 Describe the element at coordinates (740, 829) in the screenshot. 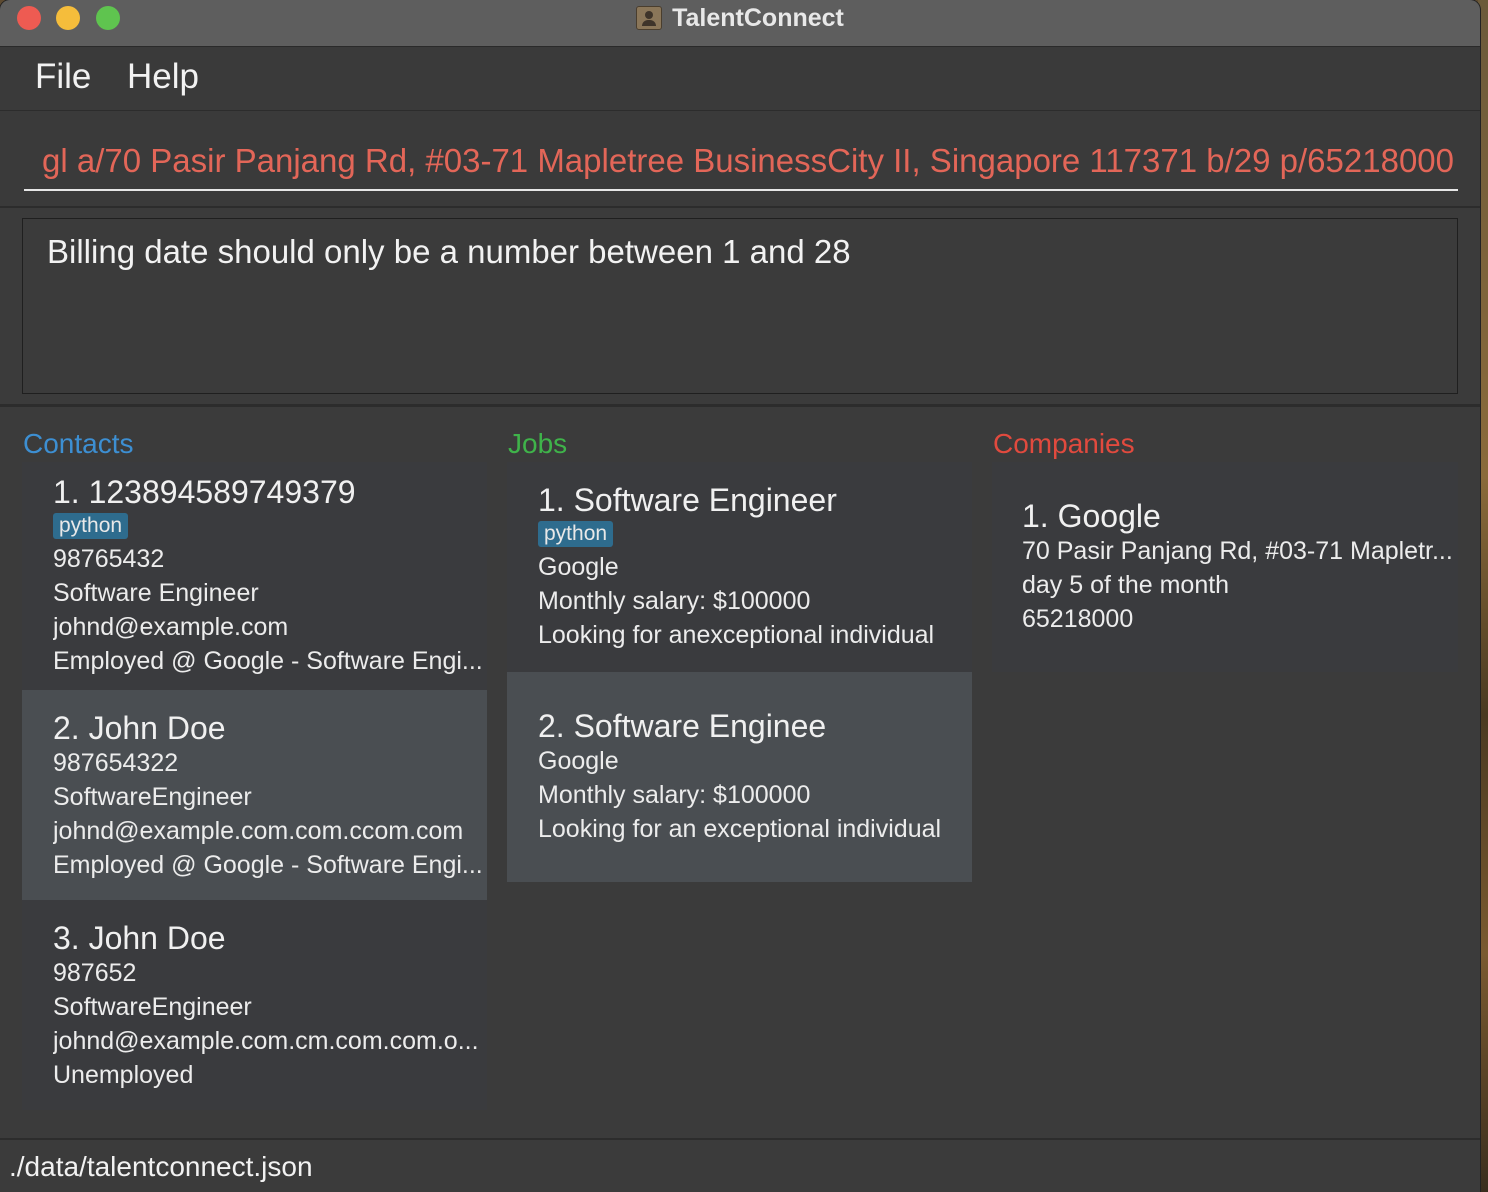

I see `job-description: Looking for an exceptional individual` at that location.